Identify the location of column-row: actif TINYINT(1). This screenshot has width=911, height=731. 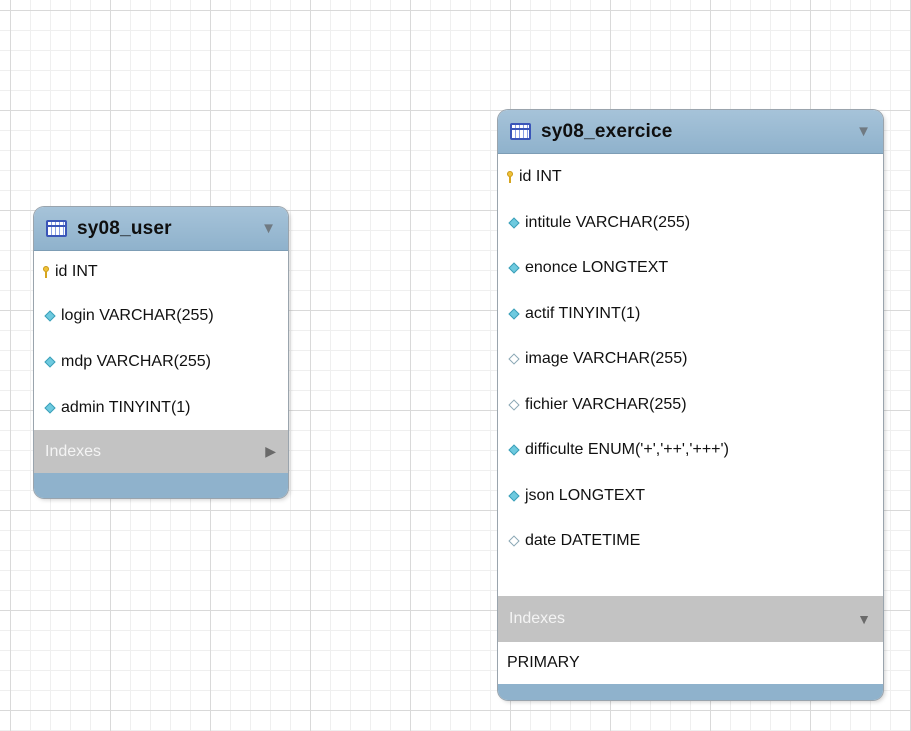
(690, 313).